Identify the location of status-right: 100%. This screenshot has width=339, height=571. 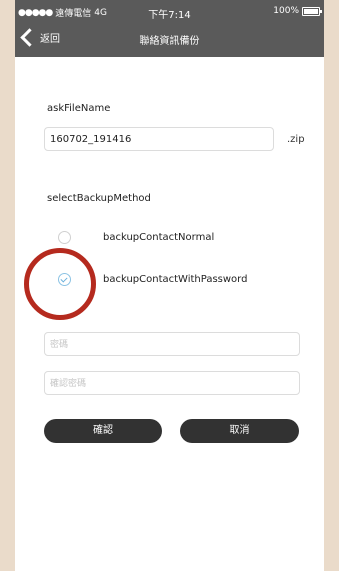
(297, 11).